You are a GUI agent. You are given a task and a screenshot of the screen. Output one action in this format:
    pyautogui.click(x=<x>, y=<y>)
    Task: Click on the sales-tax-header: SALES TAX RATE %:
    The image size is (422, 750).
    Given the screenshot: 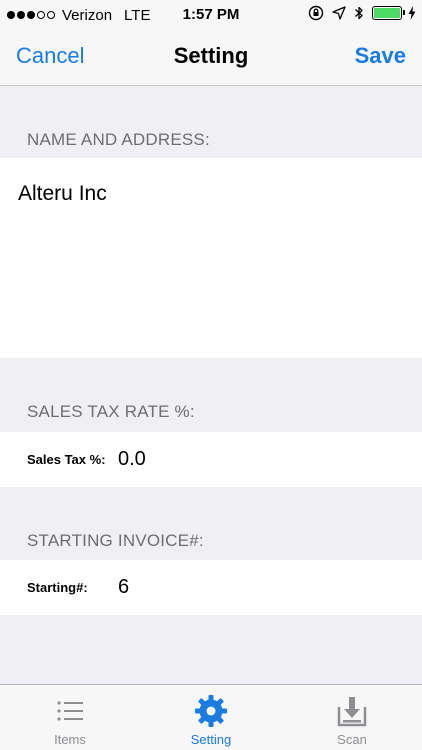 What is the action you would take?
    pyautogui.click(x=111, y=411)
    